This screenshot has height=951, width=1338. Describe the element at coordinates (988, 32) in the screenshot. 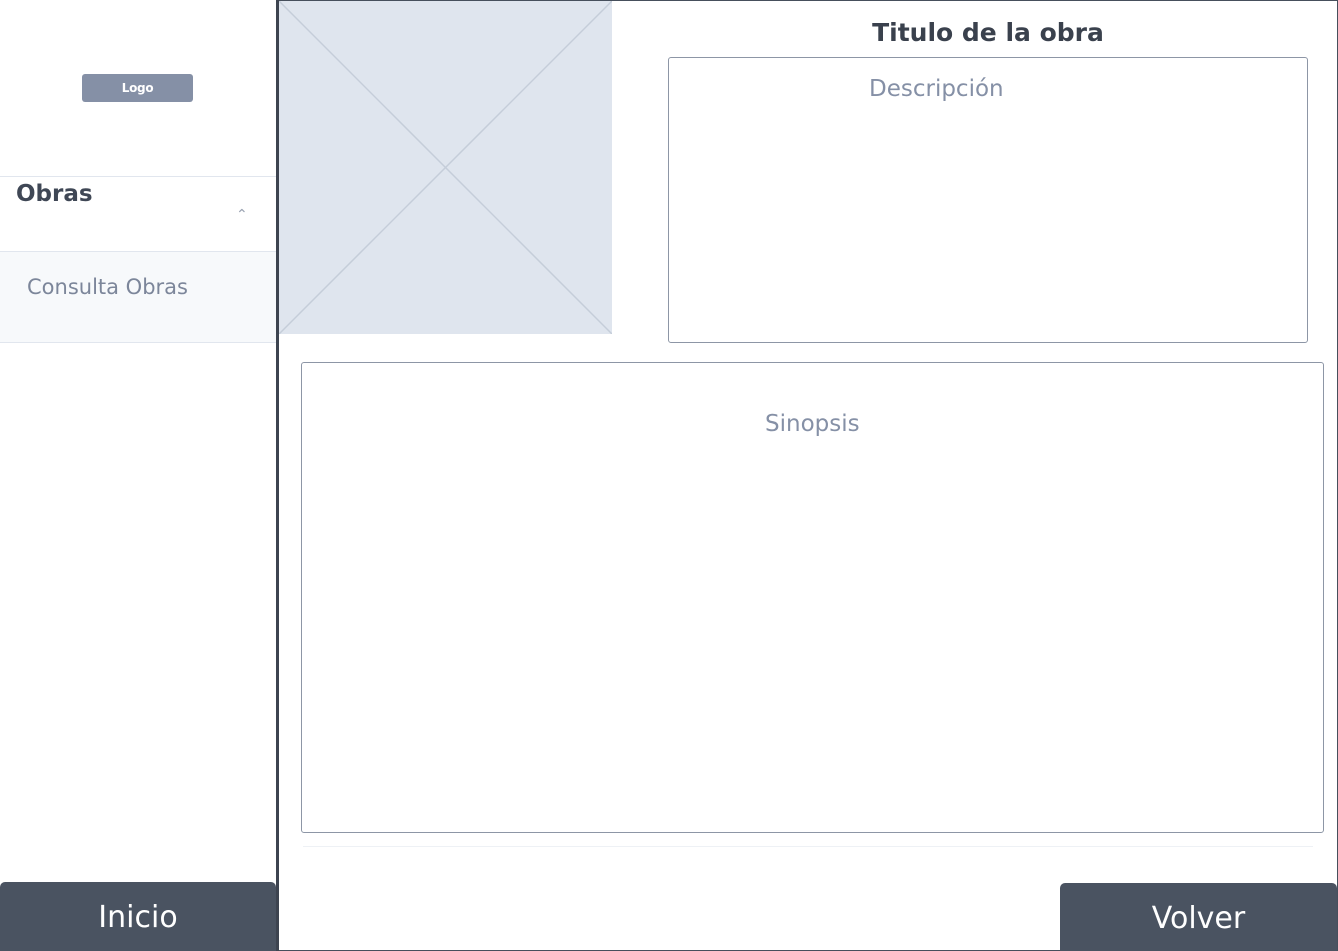

I see `page-title: Titulo de la obra` at that location.